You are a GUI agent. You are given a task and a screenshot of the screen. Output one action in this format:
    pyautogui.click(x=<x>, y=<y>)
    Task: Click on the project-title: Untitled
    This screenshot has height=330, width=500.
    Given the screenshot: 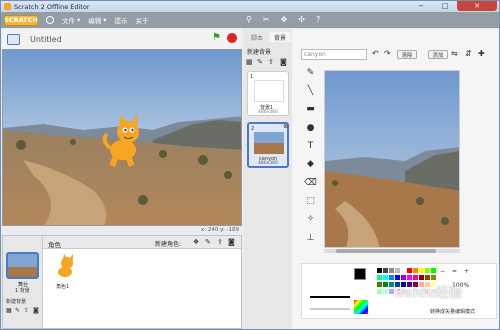 What is the action you would take?
    pyautogui.click(x=46, y=39)
    